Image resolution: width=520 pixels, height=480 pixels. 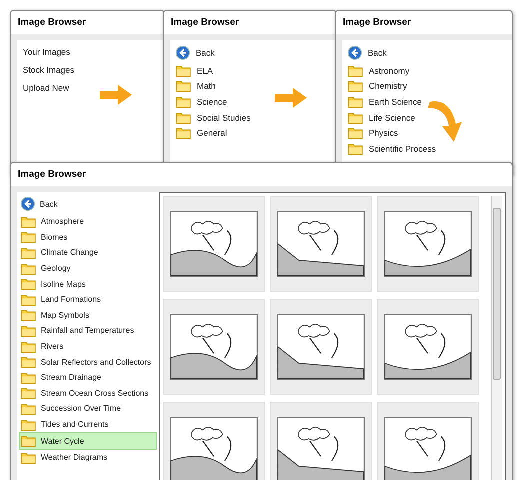 I want to click on folder-item: Geology, so click(x=88, y=268).